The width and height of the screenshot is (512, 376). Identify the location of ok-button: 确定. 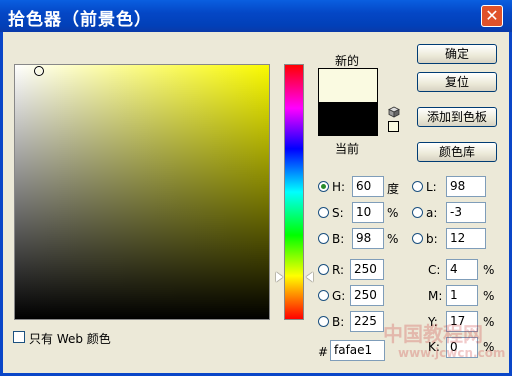
(457, 54).